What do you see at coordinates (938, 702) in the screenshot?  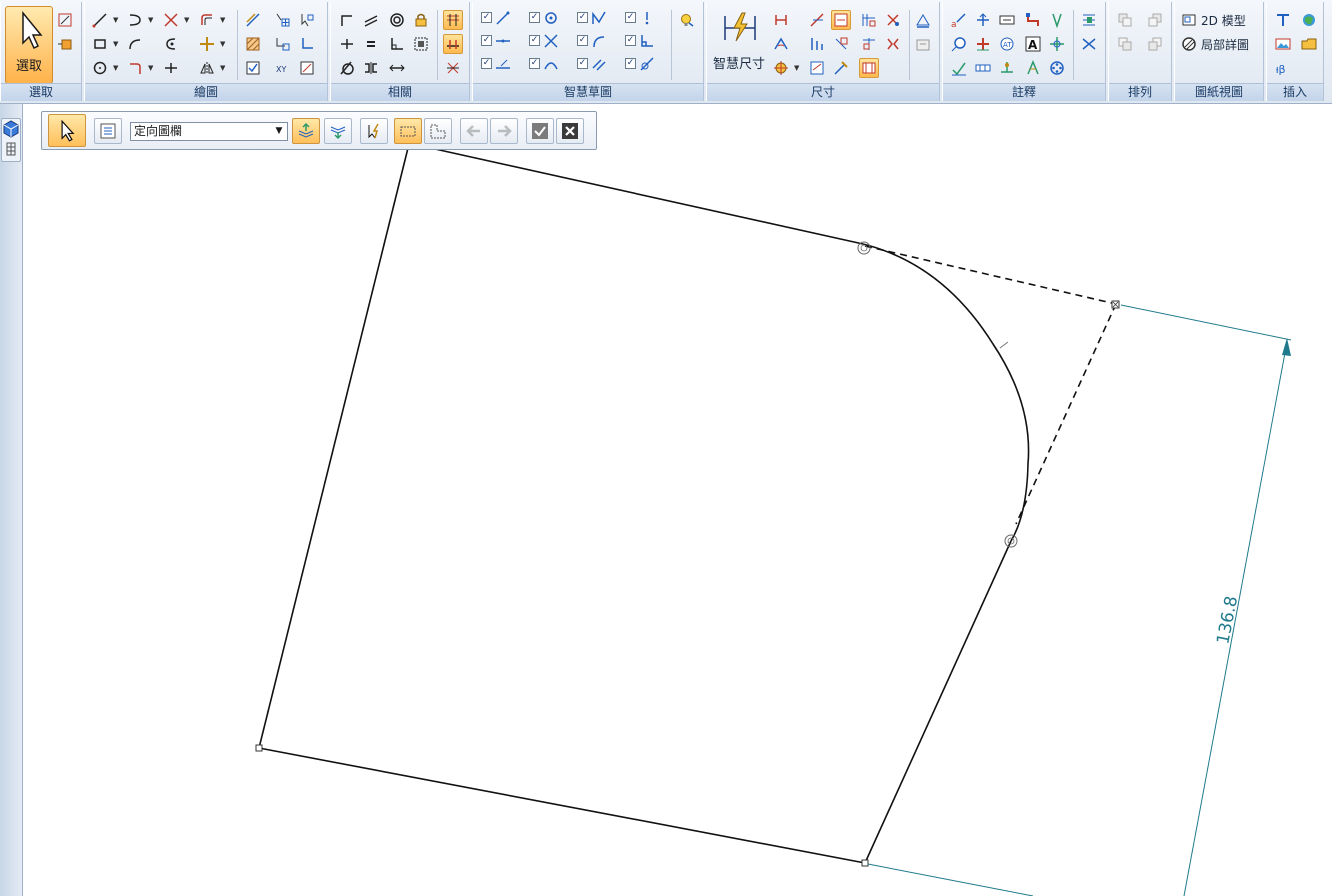 I see `profile-line-right` at bounding box center [938, 702].